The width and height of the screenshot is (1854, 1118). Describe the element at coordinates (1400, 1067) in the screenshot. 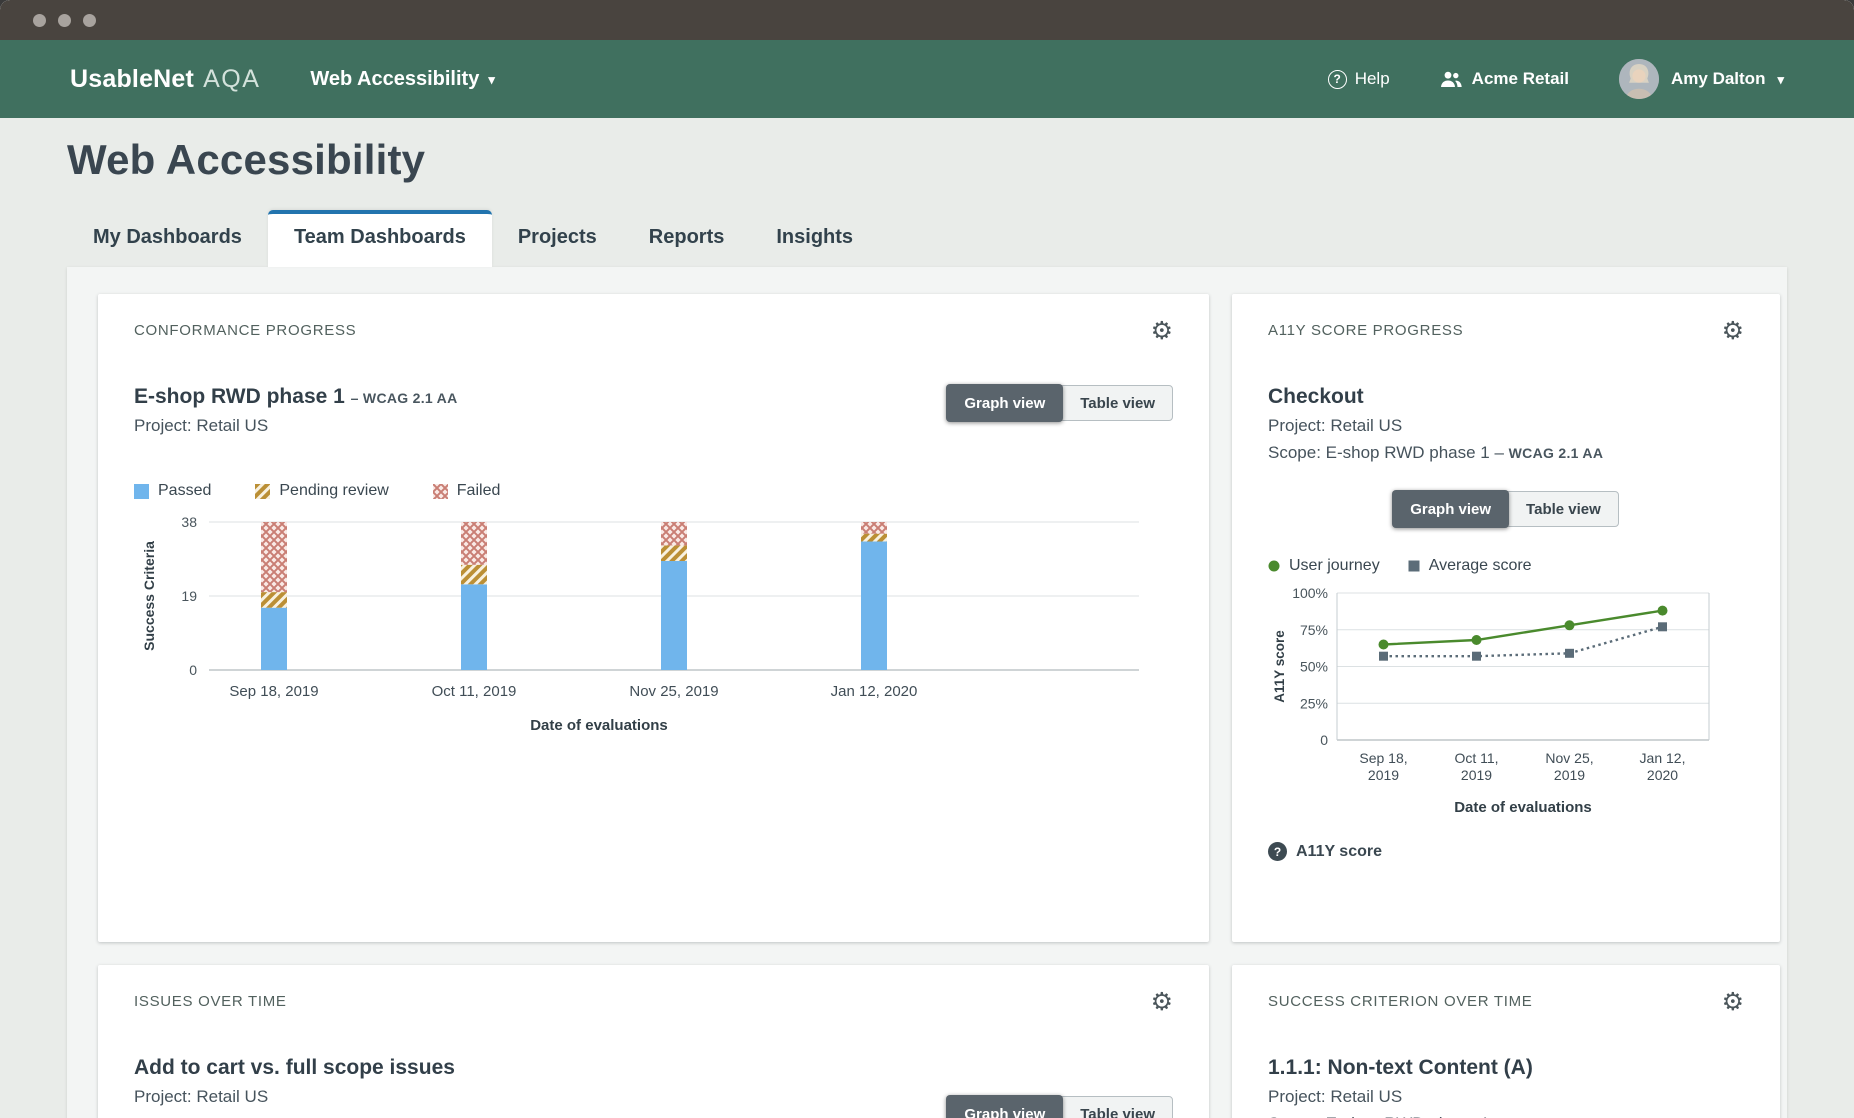

I see `criterion-title: 1.1.1: Non-text Content (A)` at that location.